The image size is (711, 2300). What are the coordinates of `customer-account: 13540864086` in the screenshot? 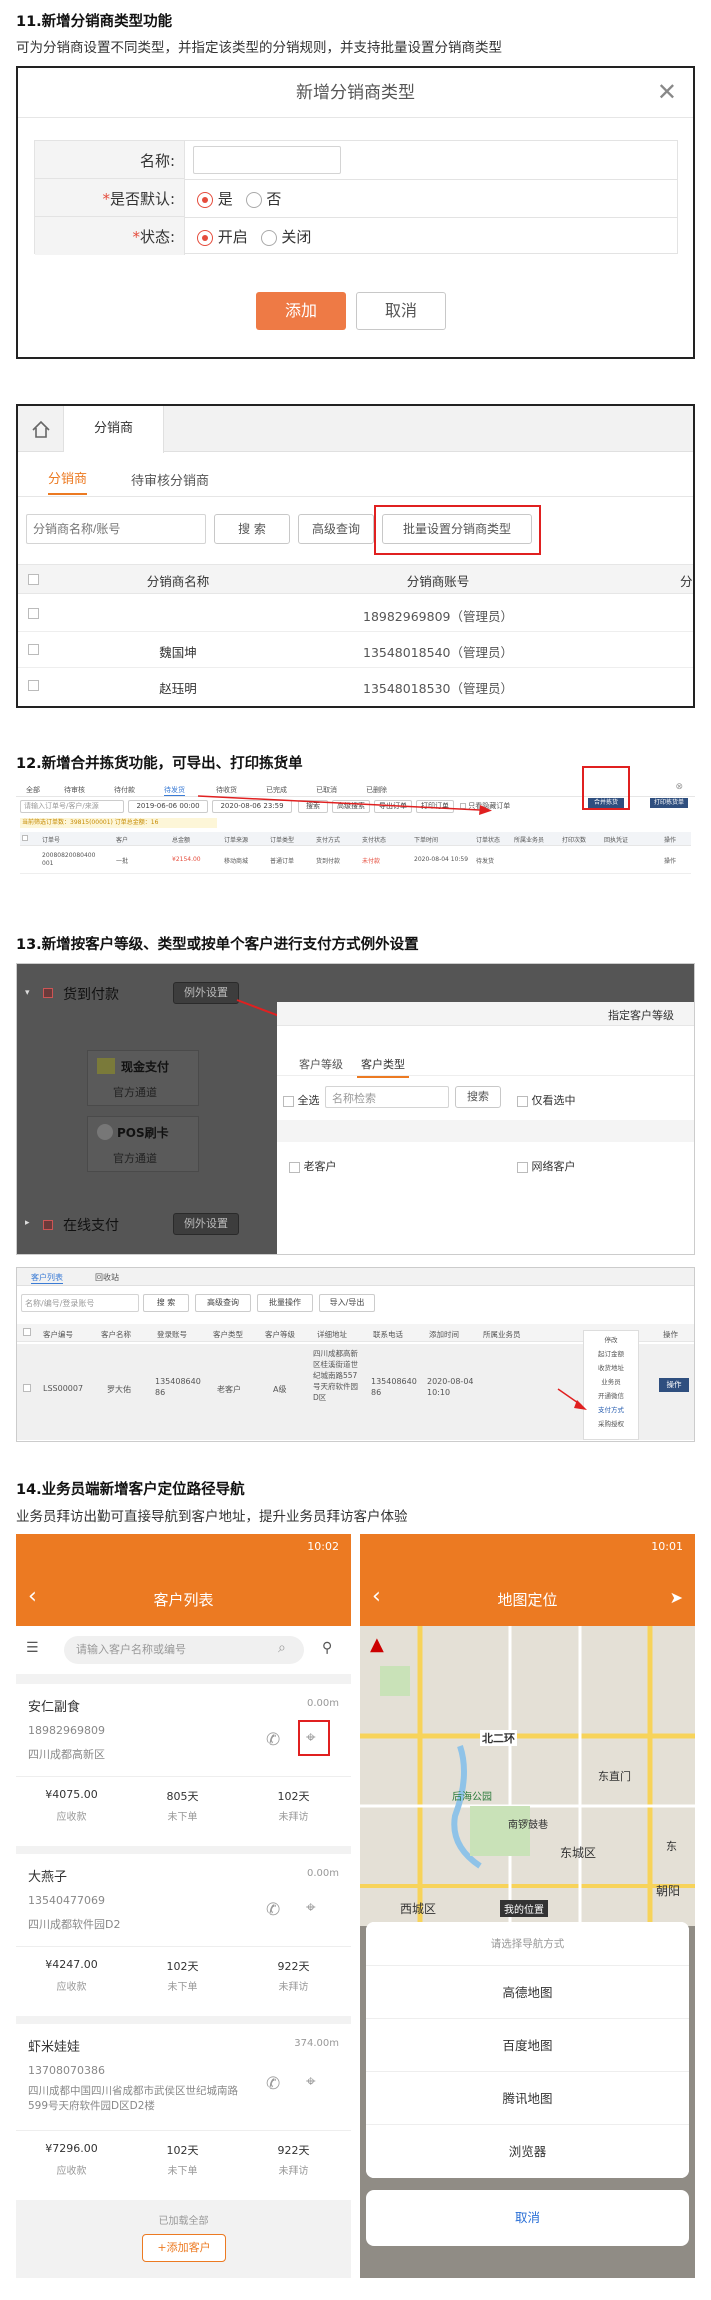 It's located at (178, 1387).